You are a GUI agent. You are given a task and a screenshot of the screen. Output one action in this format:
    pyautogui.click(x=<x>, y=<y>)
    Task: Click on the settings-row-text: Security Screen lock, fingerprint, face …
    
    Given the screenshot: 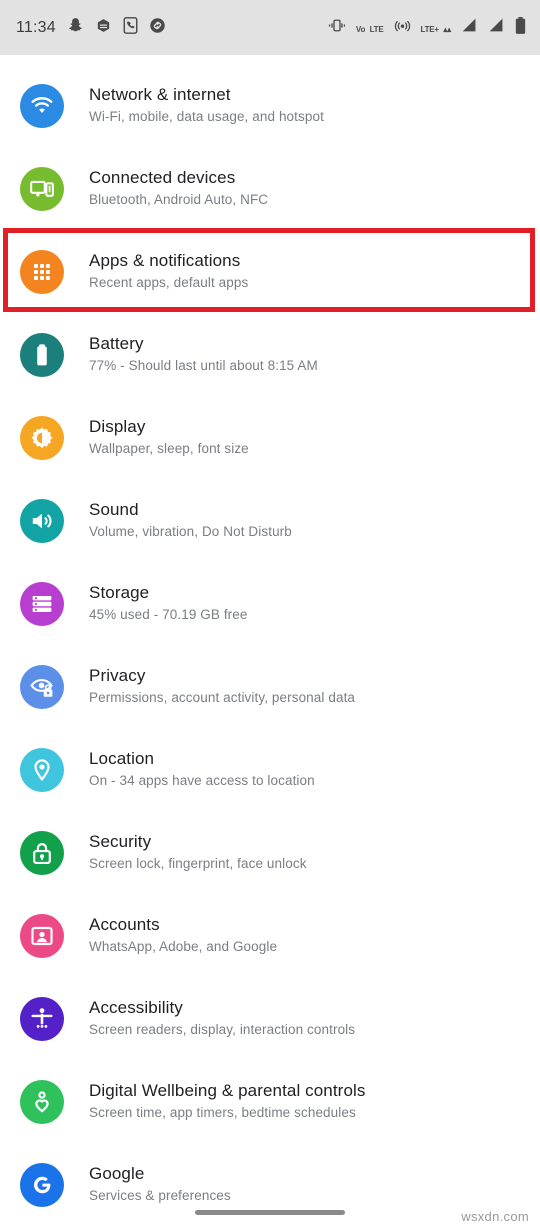 What is the action you would take?
    pyautogui.click(x=198, y=852)
    